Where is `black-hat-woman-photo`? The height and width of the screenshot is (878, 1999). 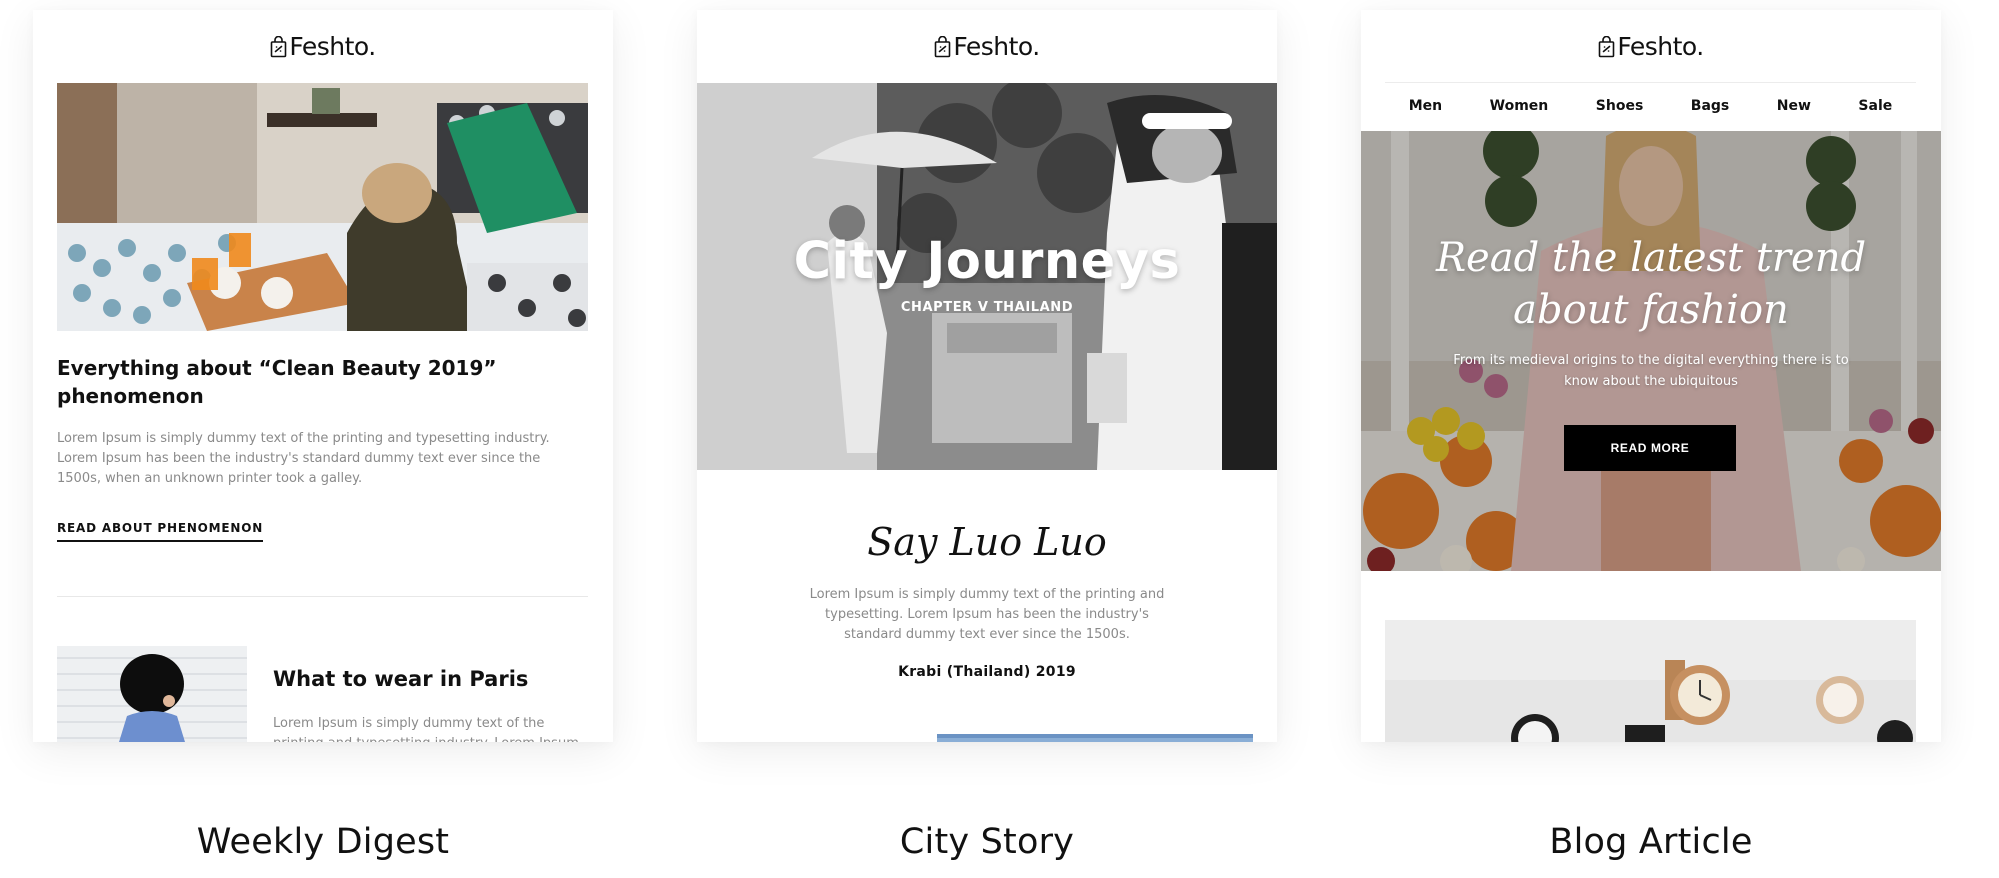 black-hat-woman-photo is located at coordinates (152, 694).